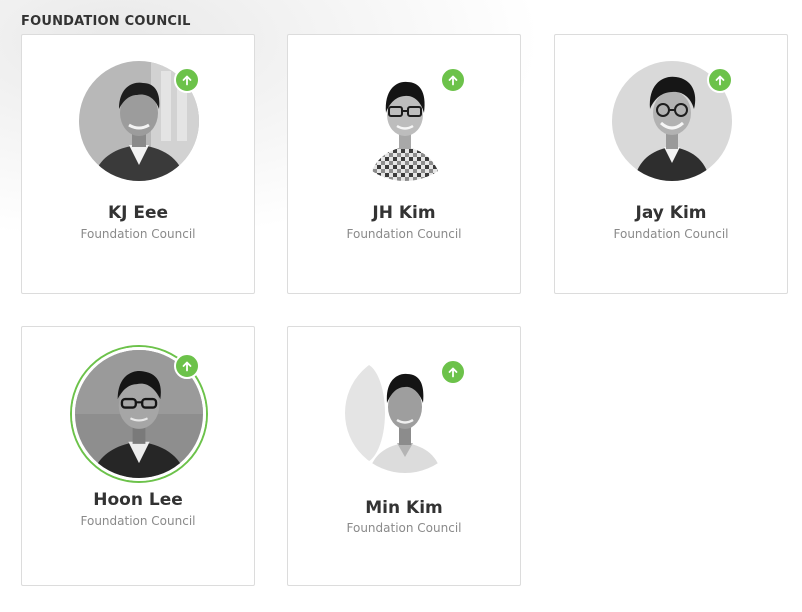 The height and width of the screenshot is (612, 802). Describe the element at coordinates (404, 508) in the screenshot. I see `member-name: Min Kim` at that location.